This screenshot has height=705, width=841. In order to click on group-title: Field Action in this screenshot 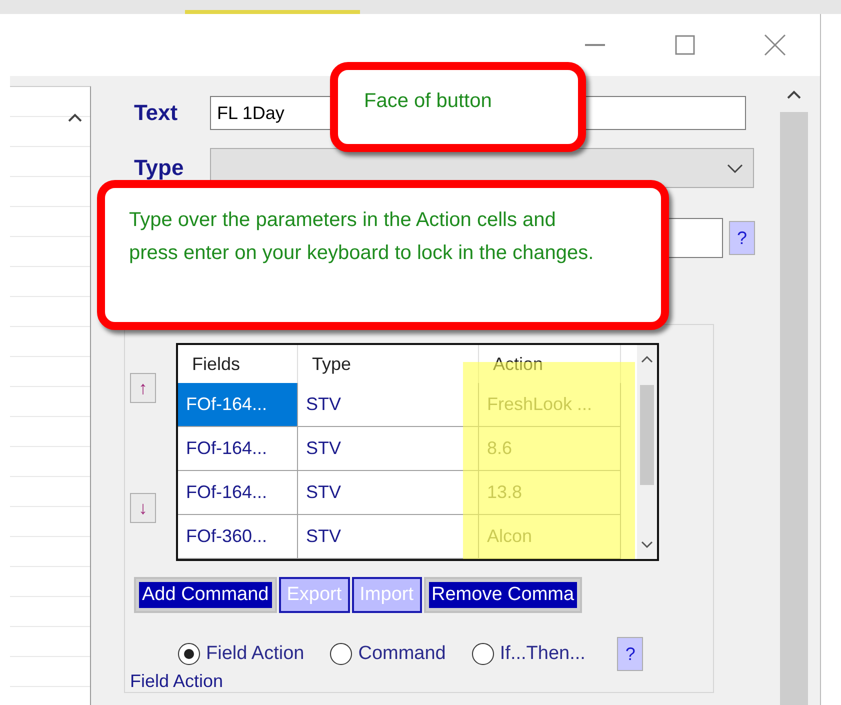, I will do `click(177, 681)`.